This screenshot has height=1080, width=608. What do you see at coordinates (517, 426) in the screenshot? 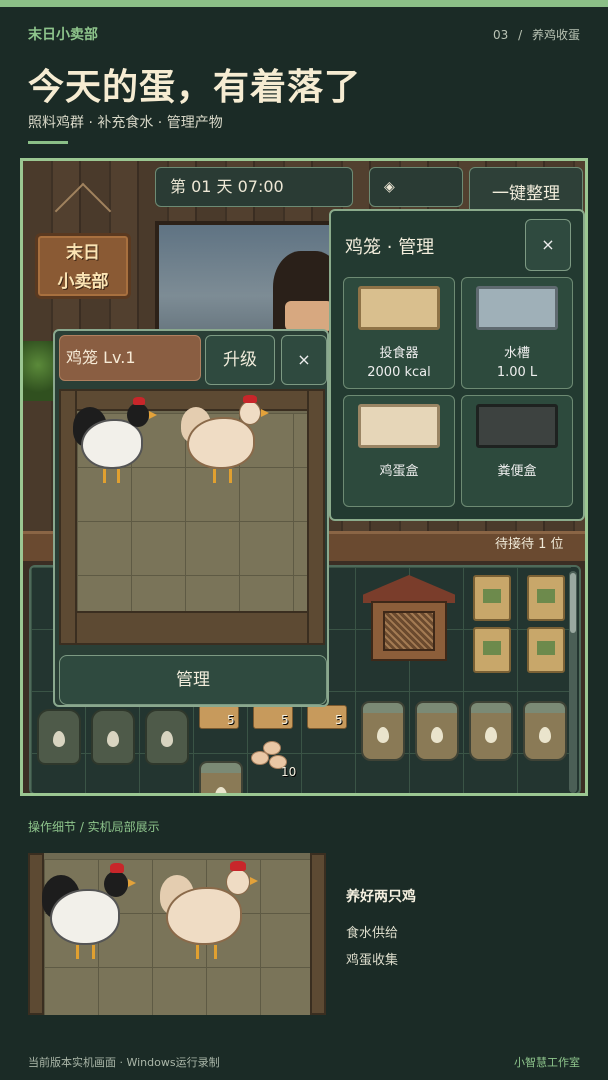
I see `manure-box-icon` at bounding box center [517, 426].